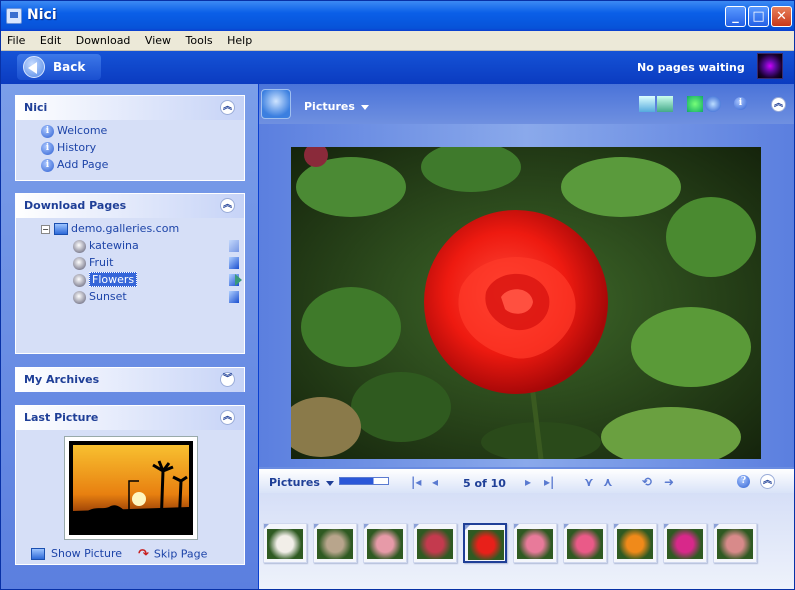 The image size is (795, 590). What do you see at coordinates (106, 246) in the screenshot?
I see `tree-item-katewina: katewina` at bounding box center [106, 246].